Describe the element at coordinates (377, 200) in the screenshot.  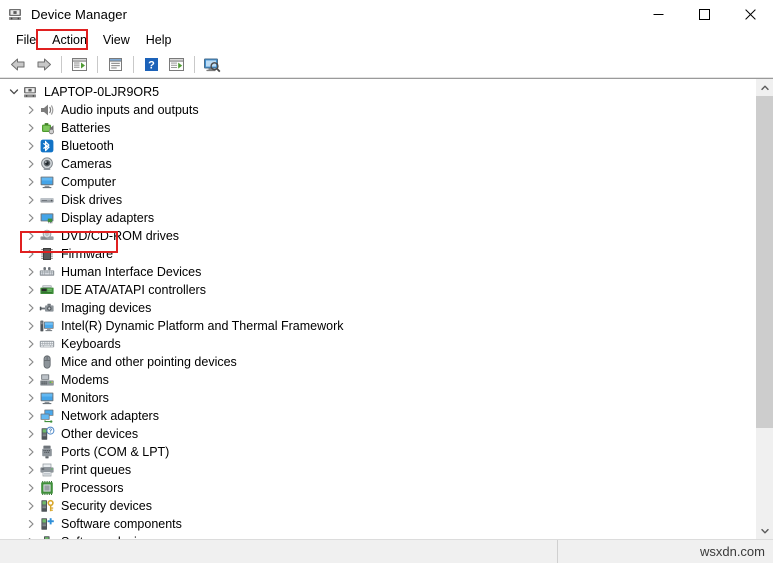
I see `tree-item-disk-drives: Disk drives` at that location.